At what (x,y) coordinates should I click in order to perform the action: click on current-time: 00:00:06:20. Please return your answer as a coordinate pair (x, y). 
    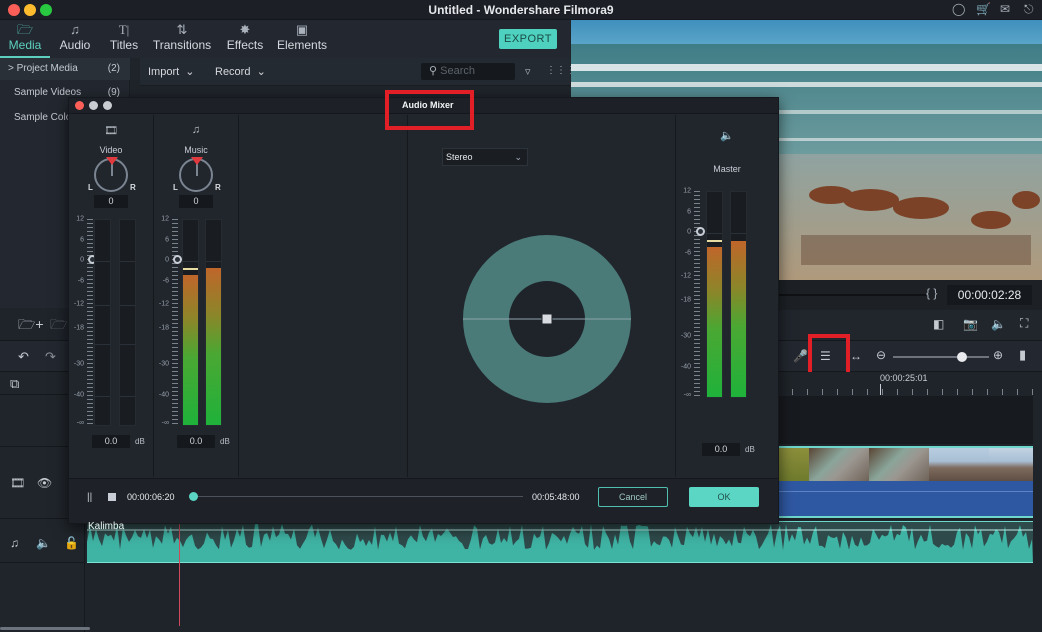
    Looking at the image, I should click on (151, 497).